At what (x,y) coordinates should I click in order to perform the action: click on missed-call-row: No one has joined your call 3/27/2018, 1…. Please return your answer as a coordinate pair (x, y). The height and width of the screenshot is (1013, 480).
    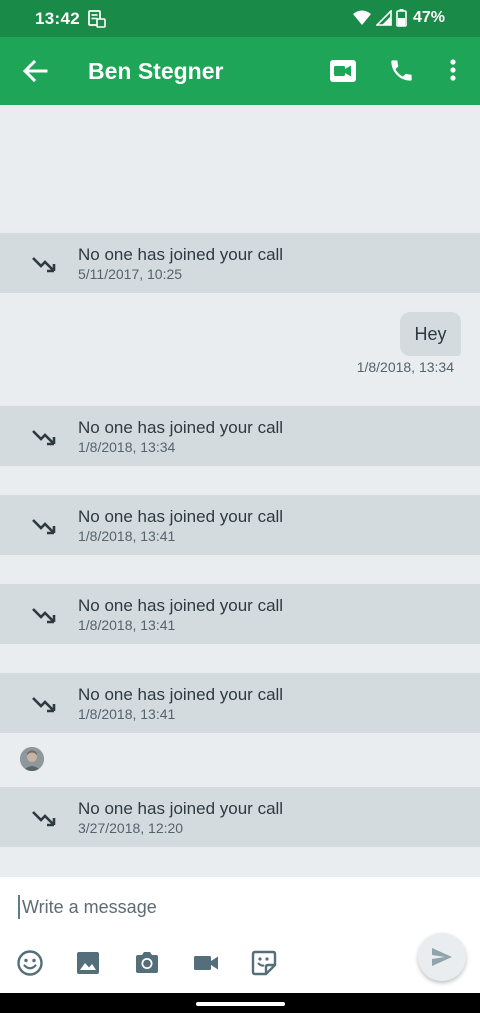
    Looking at the image, I should click on (240, 817).